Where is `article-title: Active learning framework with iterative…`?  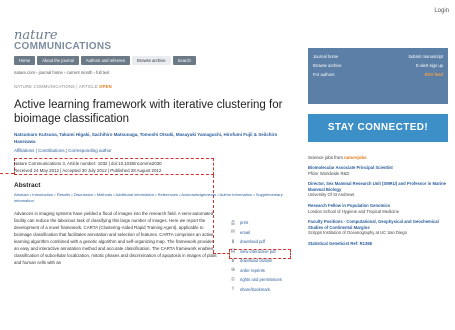 article-title: Active learning framework with iterative… is located at coordinates (148, 112).